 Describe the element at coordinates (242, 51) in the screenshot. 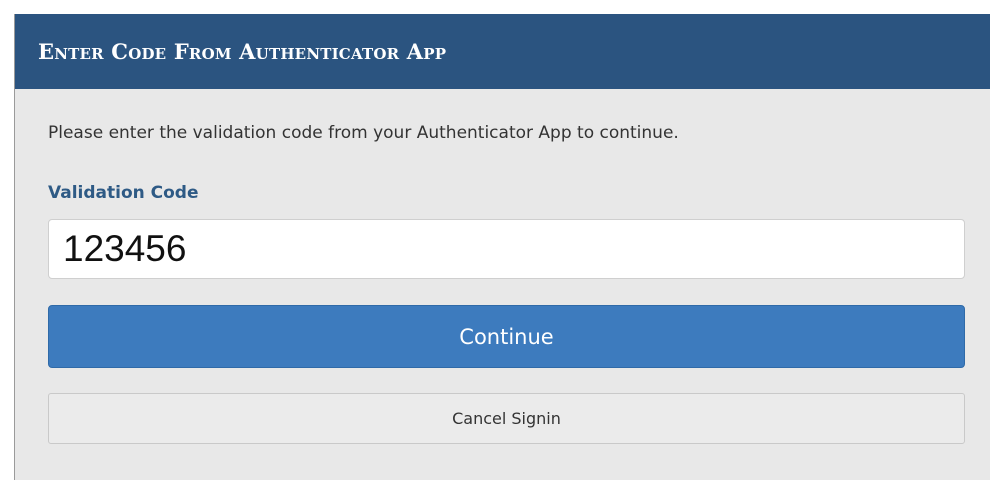

I see `panel-title: Enter Code From Authenticator App` at that location.